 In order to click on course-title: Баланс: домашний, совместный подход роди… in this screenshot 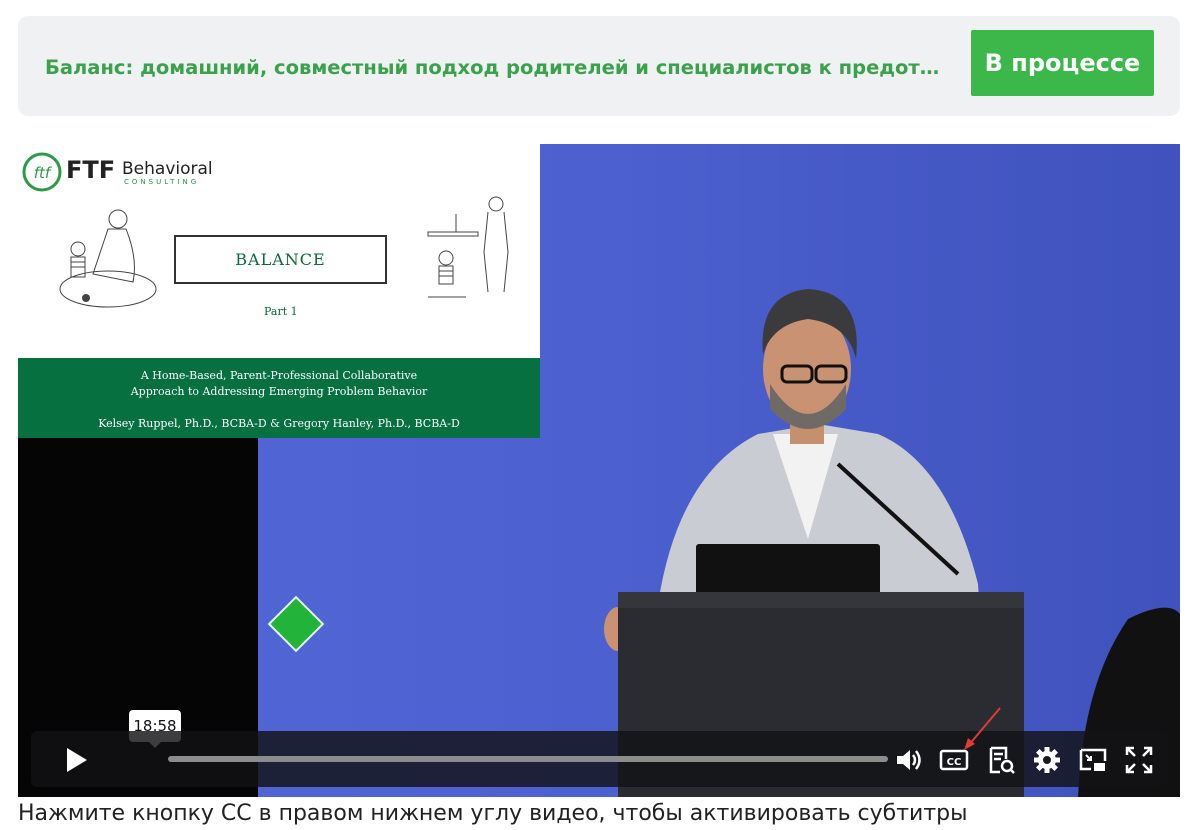, I will do `click(497, 67)`.